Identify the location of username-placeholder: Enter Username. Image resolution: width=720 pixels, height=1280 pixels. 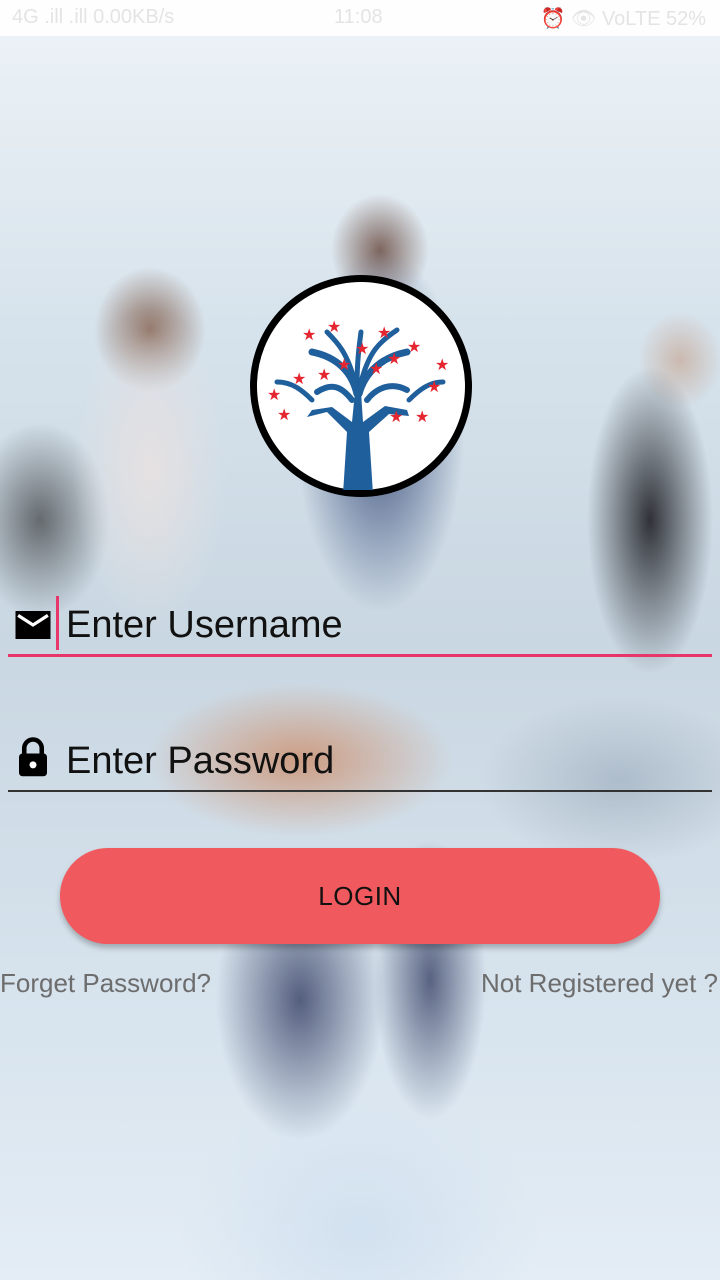
(204, 625).